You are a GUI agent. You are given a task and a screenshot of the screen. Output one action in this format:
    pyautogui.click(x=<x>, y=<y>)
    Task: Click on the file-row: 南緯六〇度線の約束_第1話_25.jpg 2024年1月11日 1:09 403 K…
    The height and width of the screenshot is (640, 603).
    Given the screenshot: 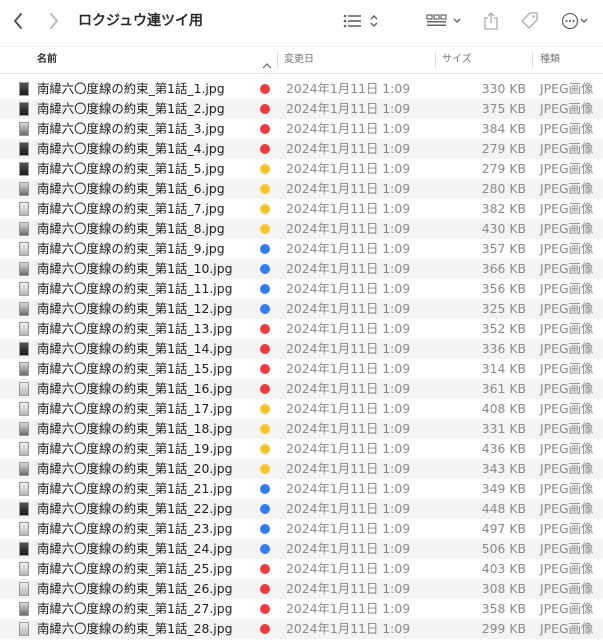 What is the action you would take?
    pyautogui.click(x=301, y=569)
    